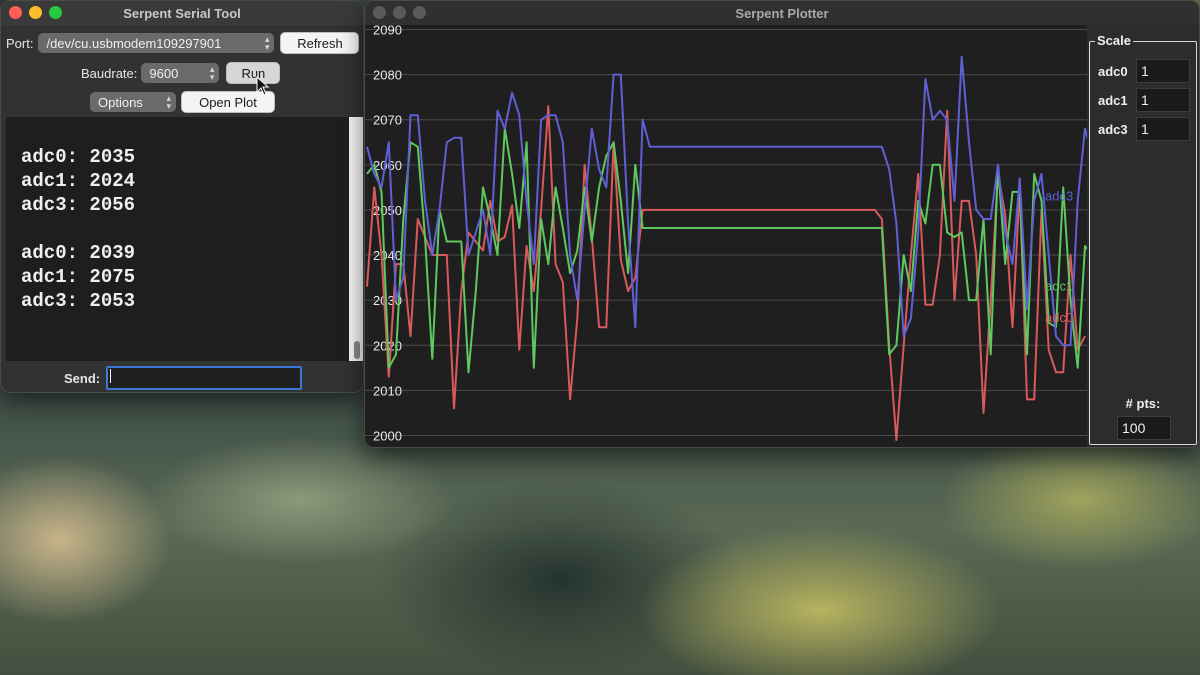 This screenshot has width=1200, height=675. I want to click on scale-row-adc1: adc1 1, so click(1144, 100).